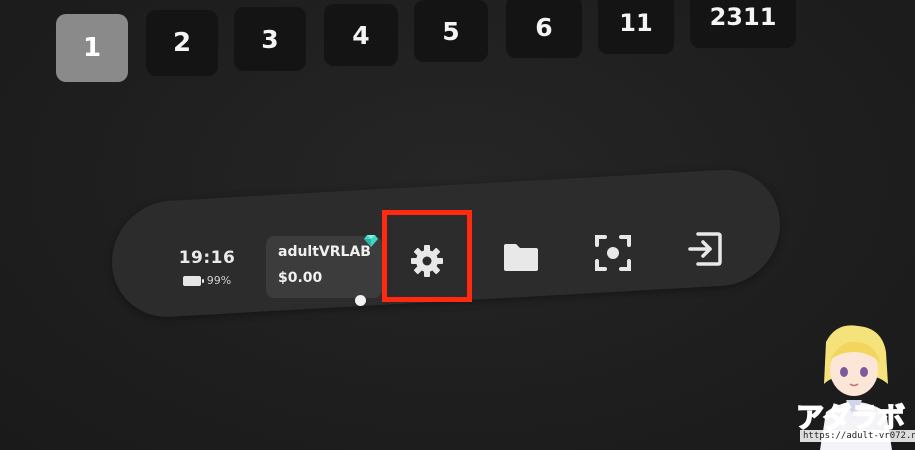 This screenshot has width=915, height=450. Describe the element at coordinates (193, 280) in the screenshot. I see `battery-icon` at that location.